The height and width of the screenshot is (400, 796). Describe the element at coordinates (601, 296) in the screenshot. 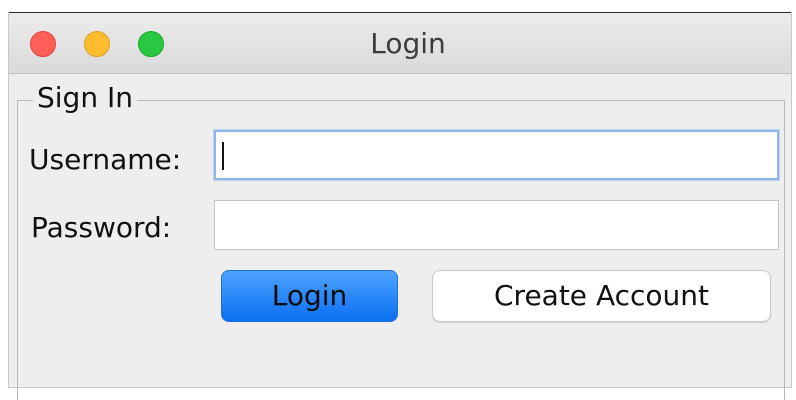

I see `create-account-button: Create Account` at that location.